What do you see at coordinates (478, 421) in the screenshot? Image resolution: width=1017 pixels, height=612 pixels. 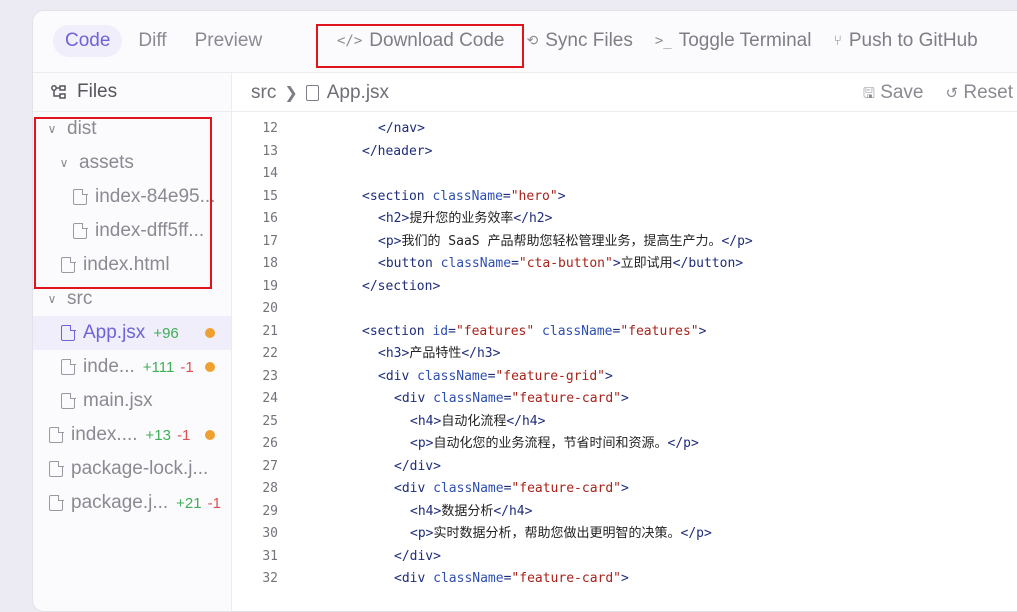 I see `code-text: <h4>自动化流程</h4>` at bounding box center [478, 421].